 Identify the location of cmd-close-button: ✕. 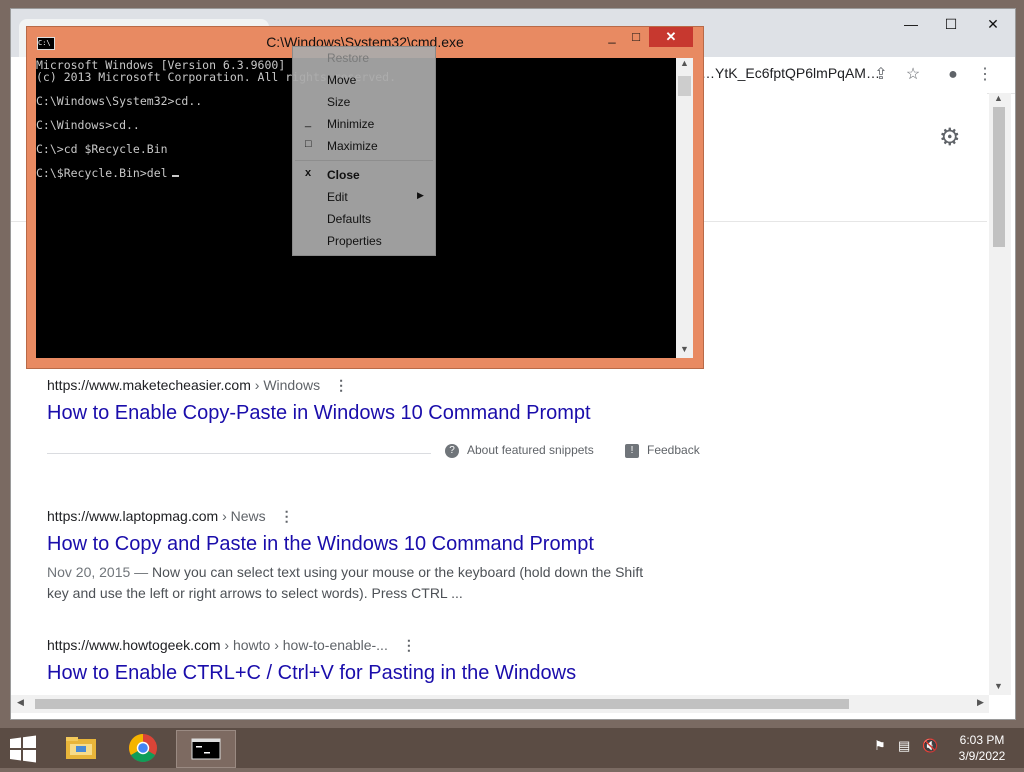
(671, 37).